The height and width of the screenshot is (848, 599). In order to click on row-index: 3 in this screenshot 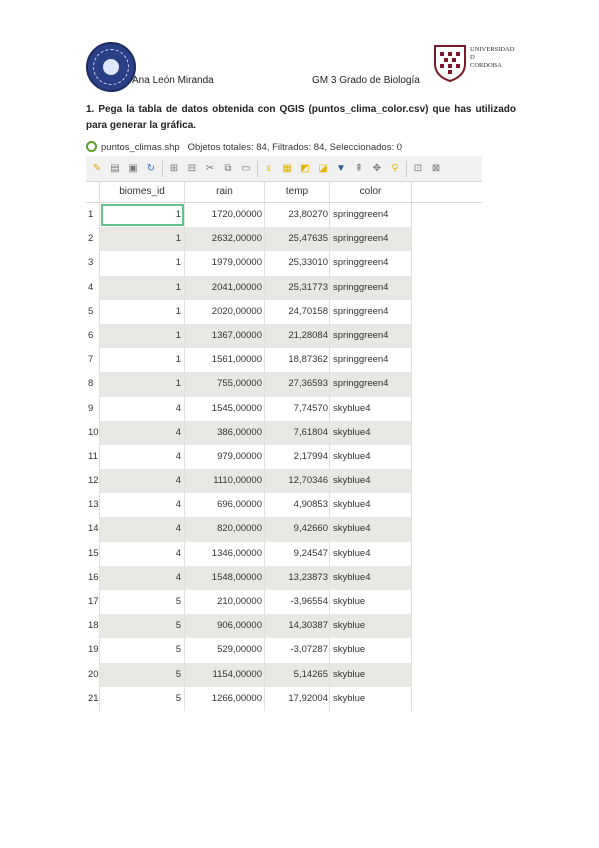, I will do `click(93, 263)`.